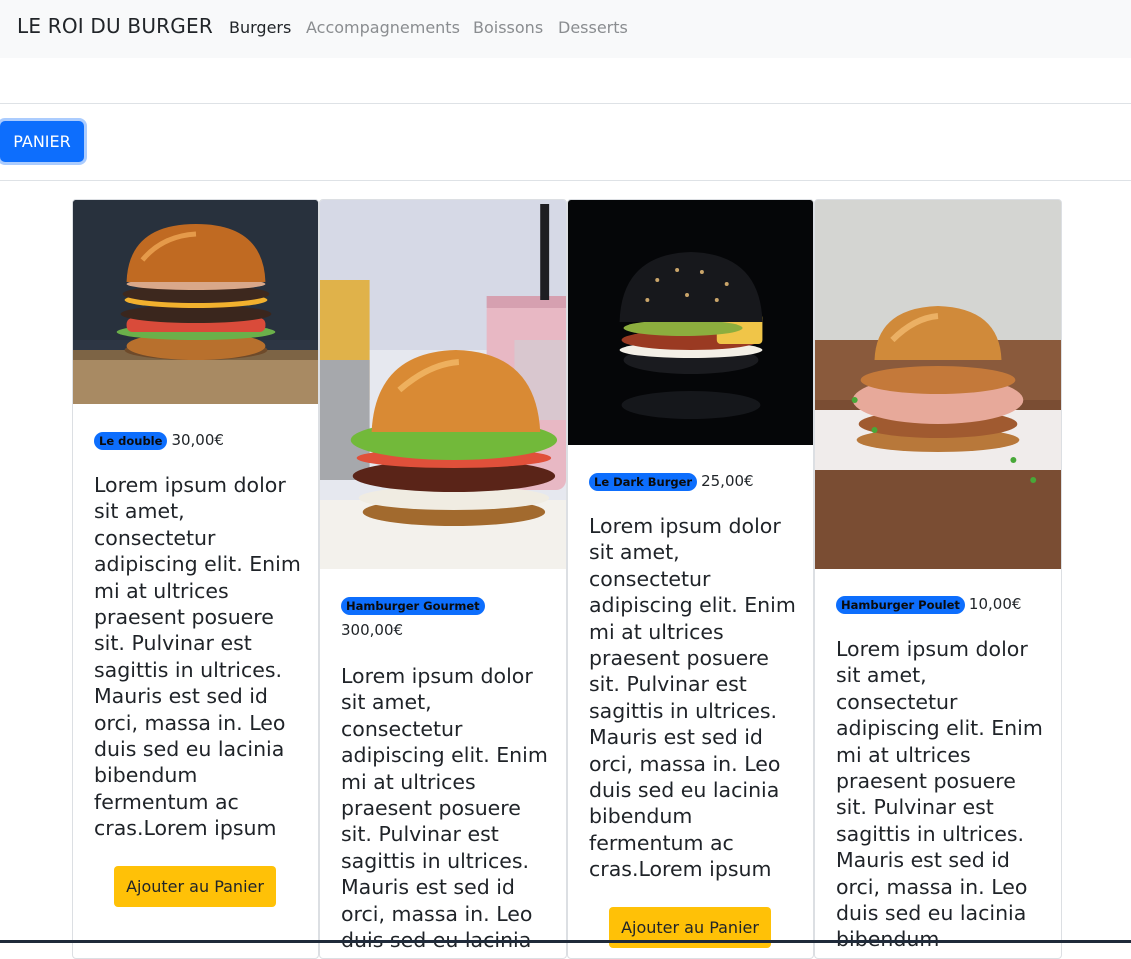 This screenshot has width=1131, height=959. Describe the element at coordinates (565, 180) in the screenshot. I see `divider-bottom` at that location.